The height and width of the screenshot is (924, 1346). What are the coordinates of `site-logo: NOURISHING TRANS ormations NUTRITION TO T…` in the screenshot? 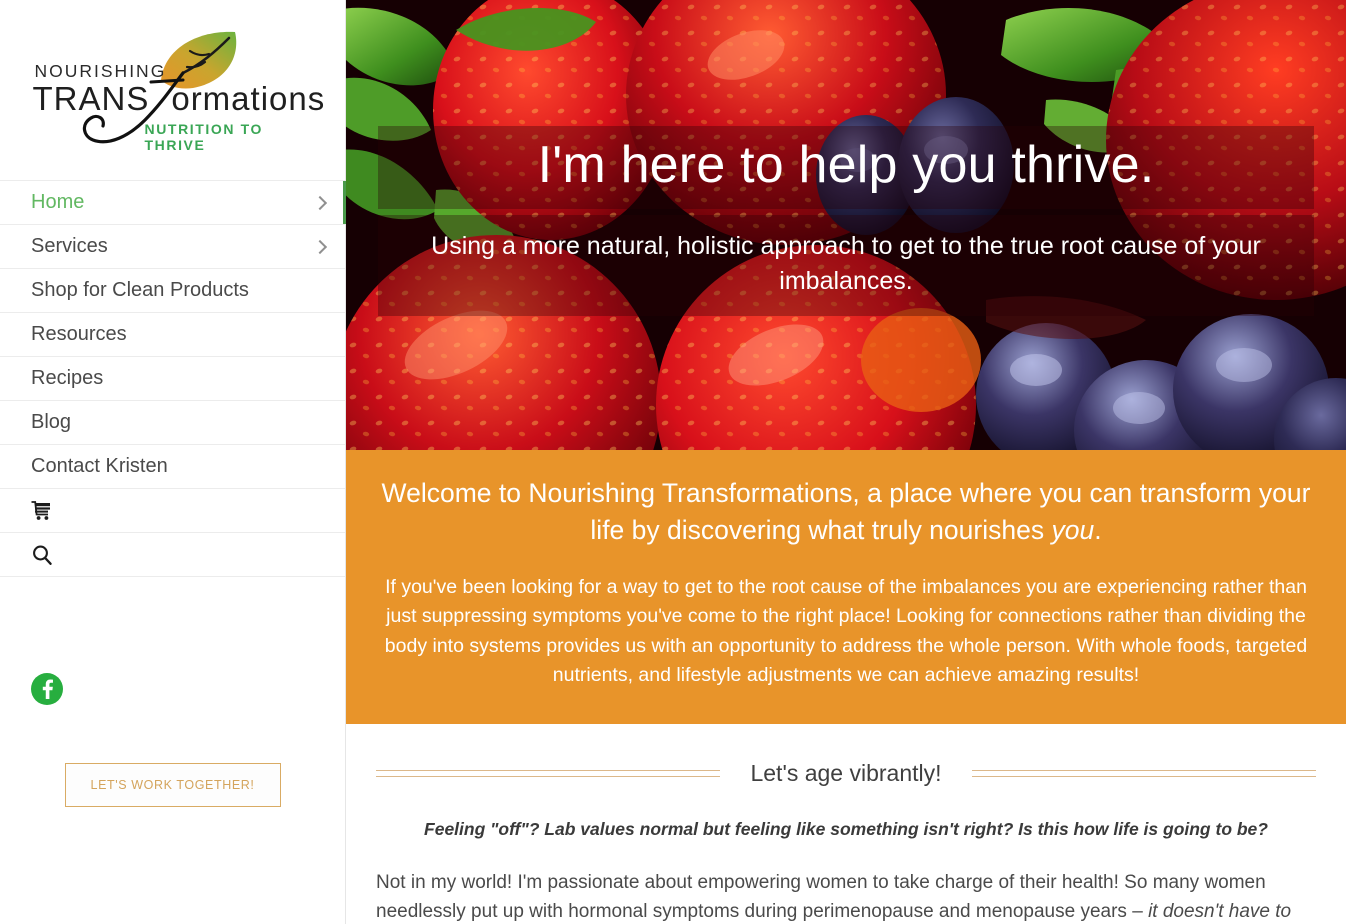 It's located at (172, 90).